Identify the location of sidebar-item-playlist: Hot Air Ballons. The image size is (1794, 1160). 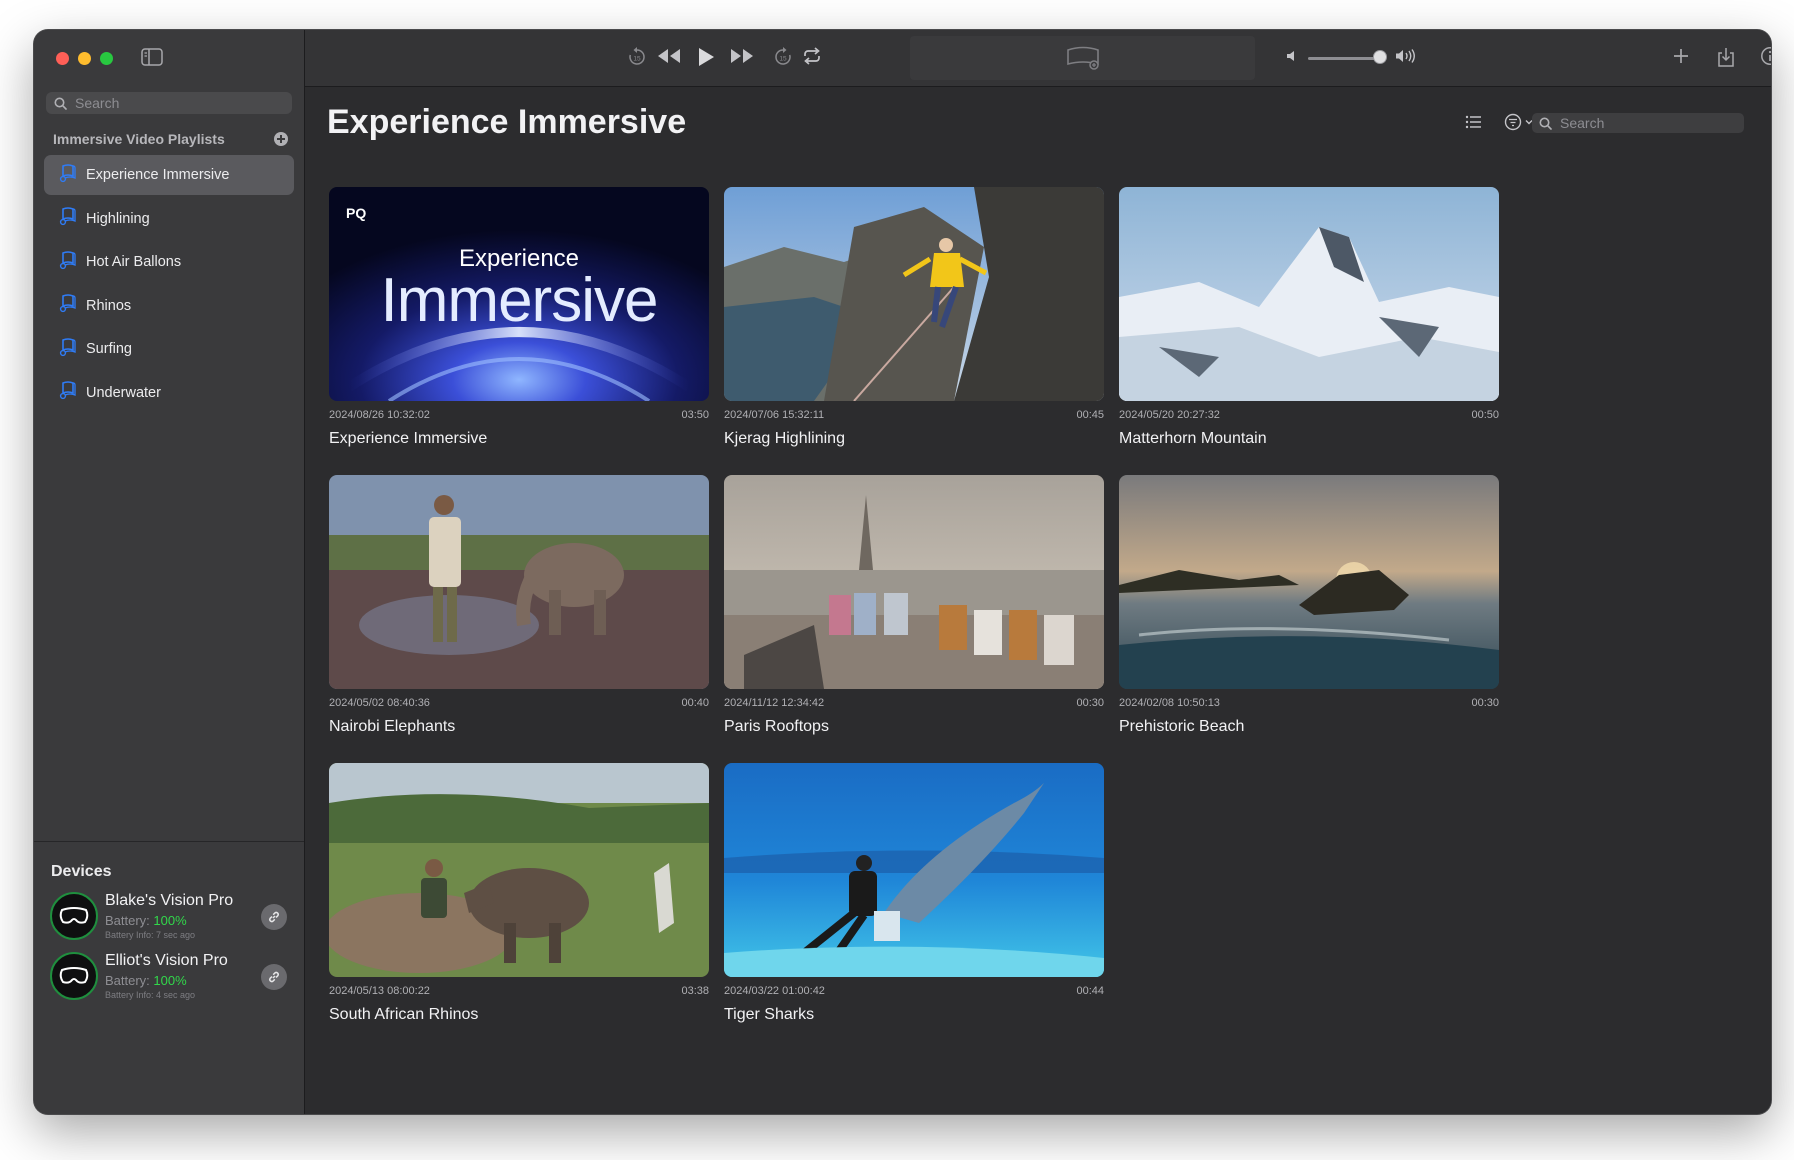
(169, 262).